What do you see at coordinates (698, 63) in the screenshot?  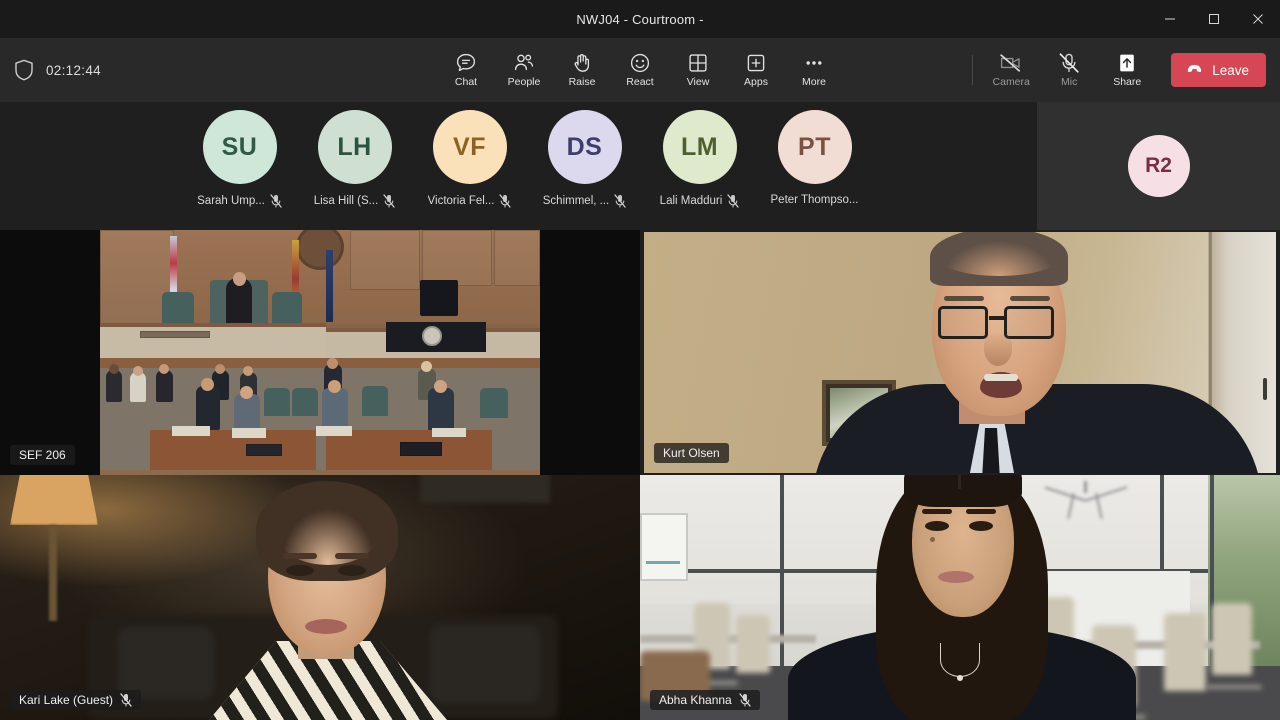 I see `view-grid-icon` at bounding box center [698, 63].